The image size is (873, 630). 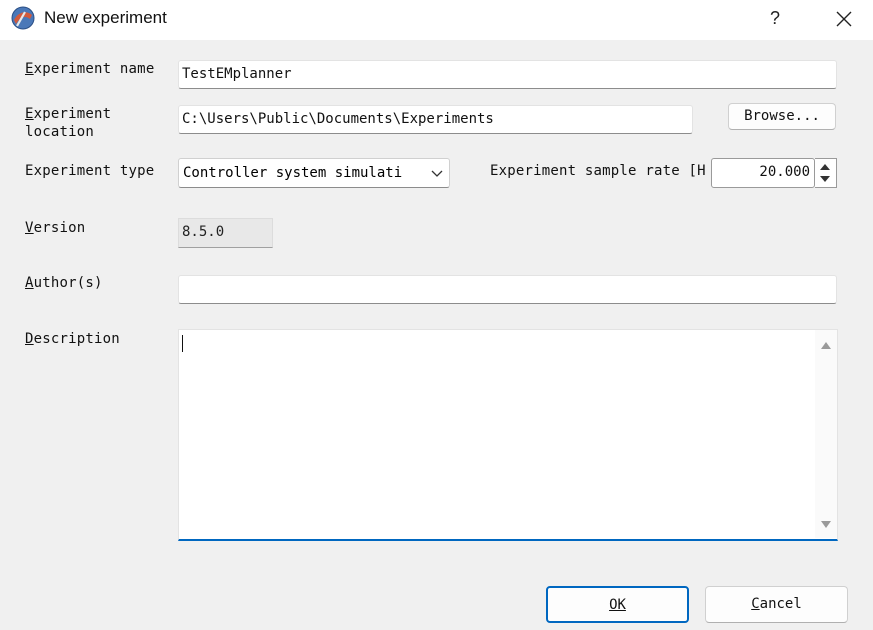 What do you see at coordinates (784, 172) in the screenshot?
I see `sample-rate-value: 20.000` at bounding box center [784, 172].